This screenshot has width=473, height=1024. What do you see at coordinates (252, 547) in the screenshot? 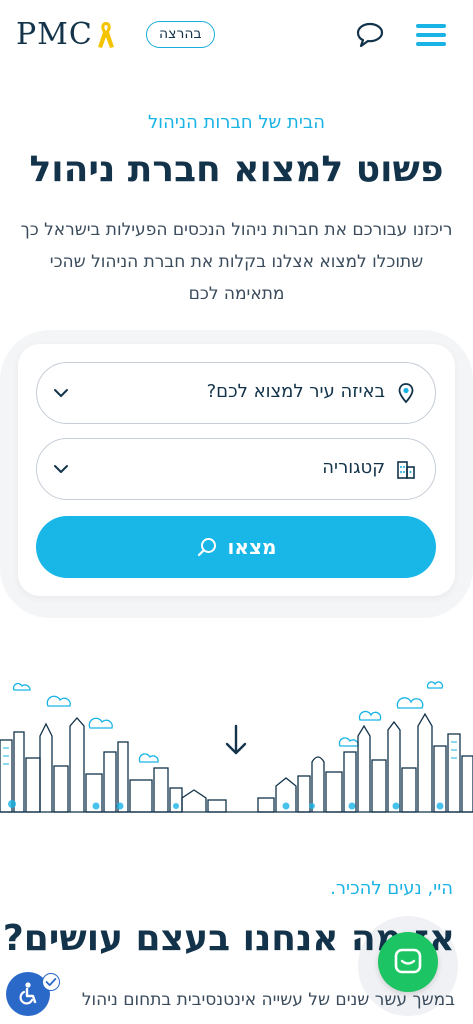
I see `find-button-label: מצאו` at bounding box center [252, 547].